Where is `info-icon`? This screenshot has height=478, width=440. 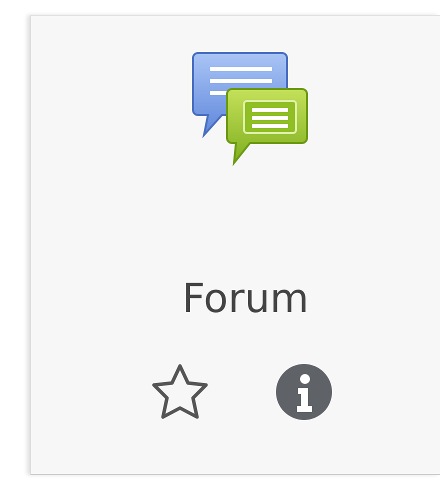
info-icon is located at coordinates (304, 392).